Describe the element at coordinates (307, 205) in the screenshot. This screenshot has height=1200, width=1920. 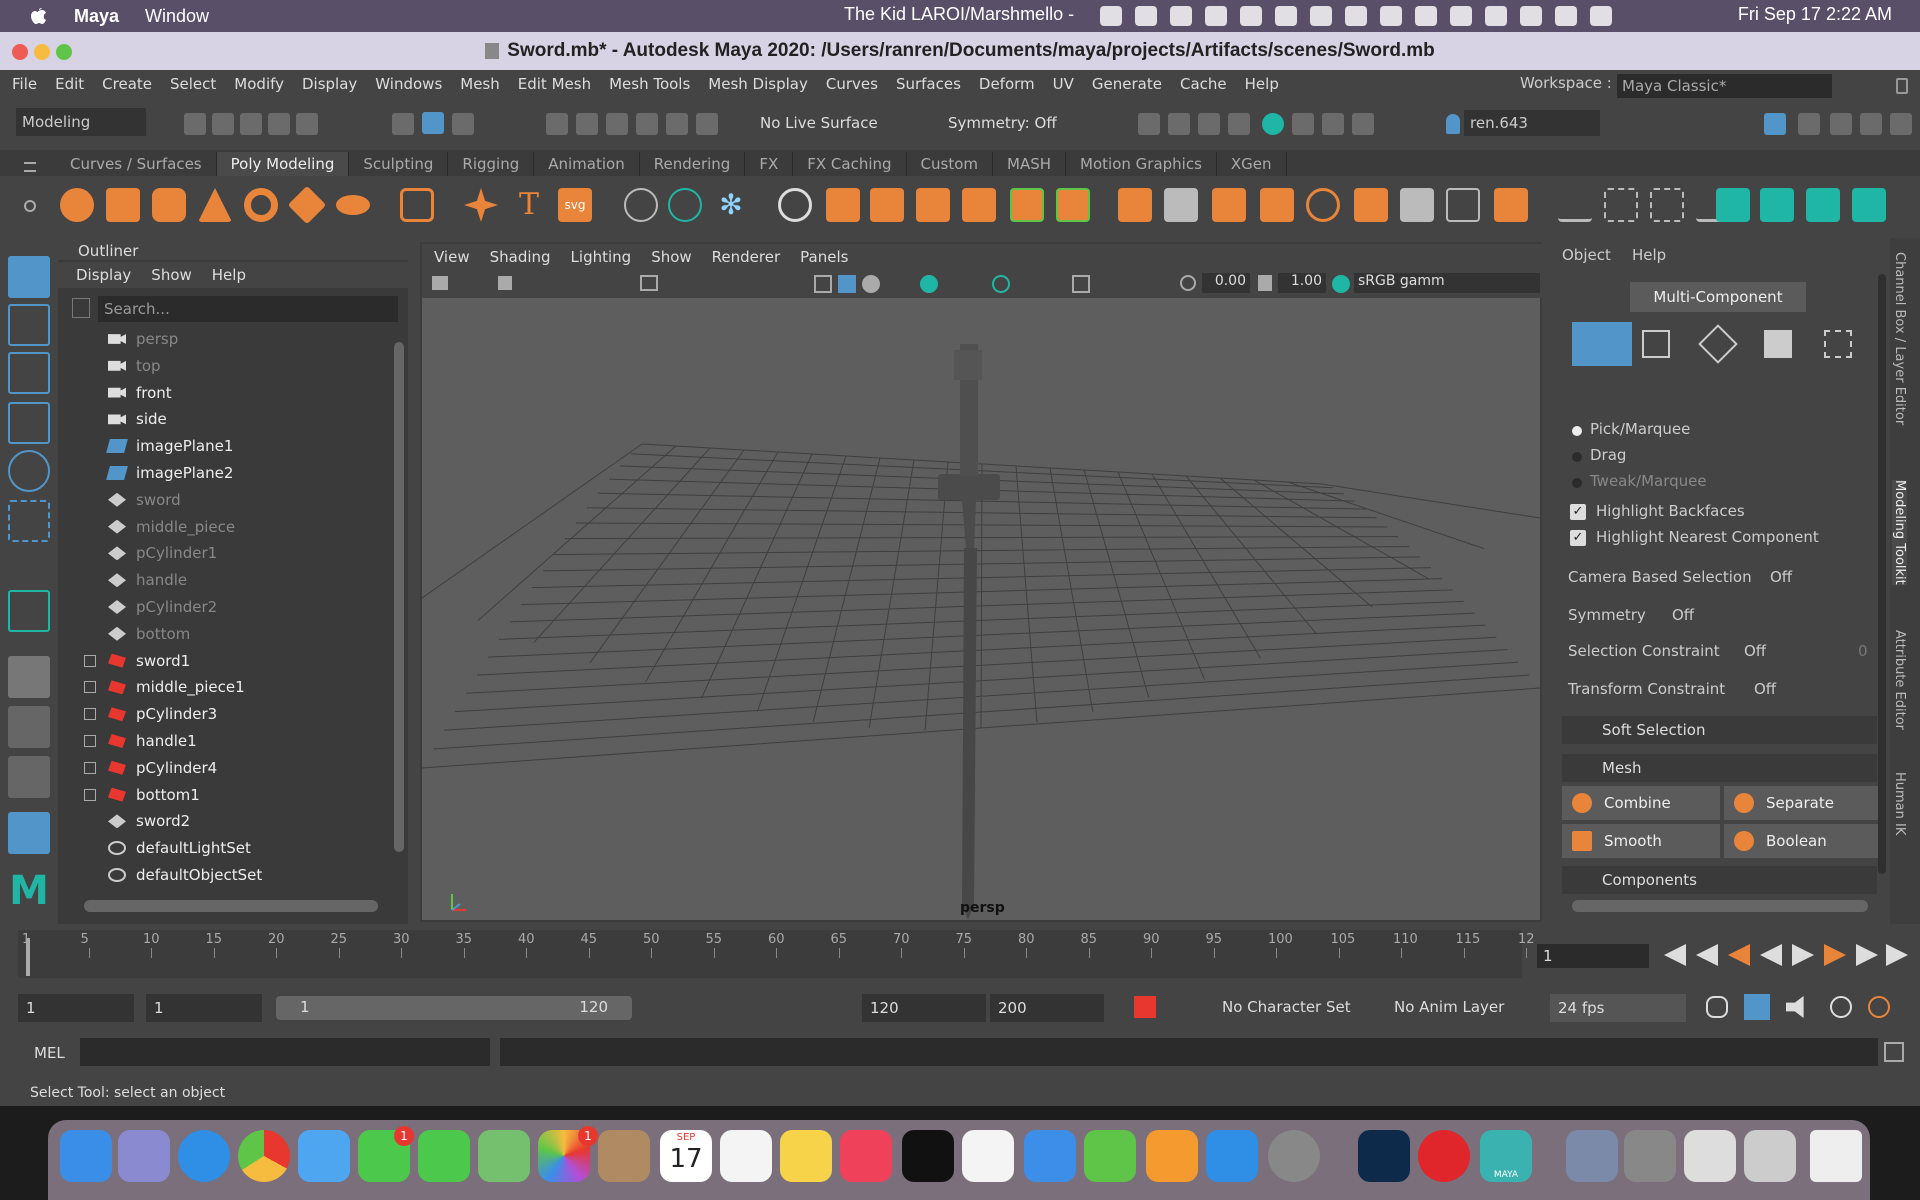
I see `poly-plane-icon` at that location.